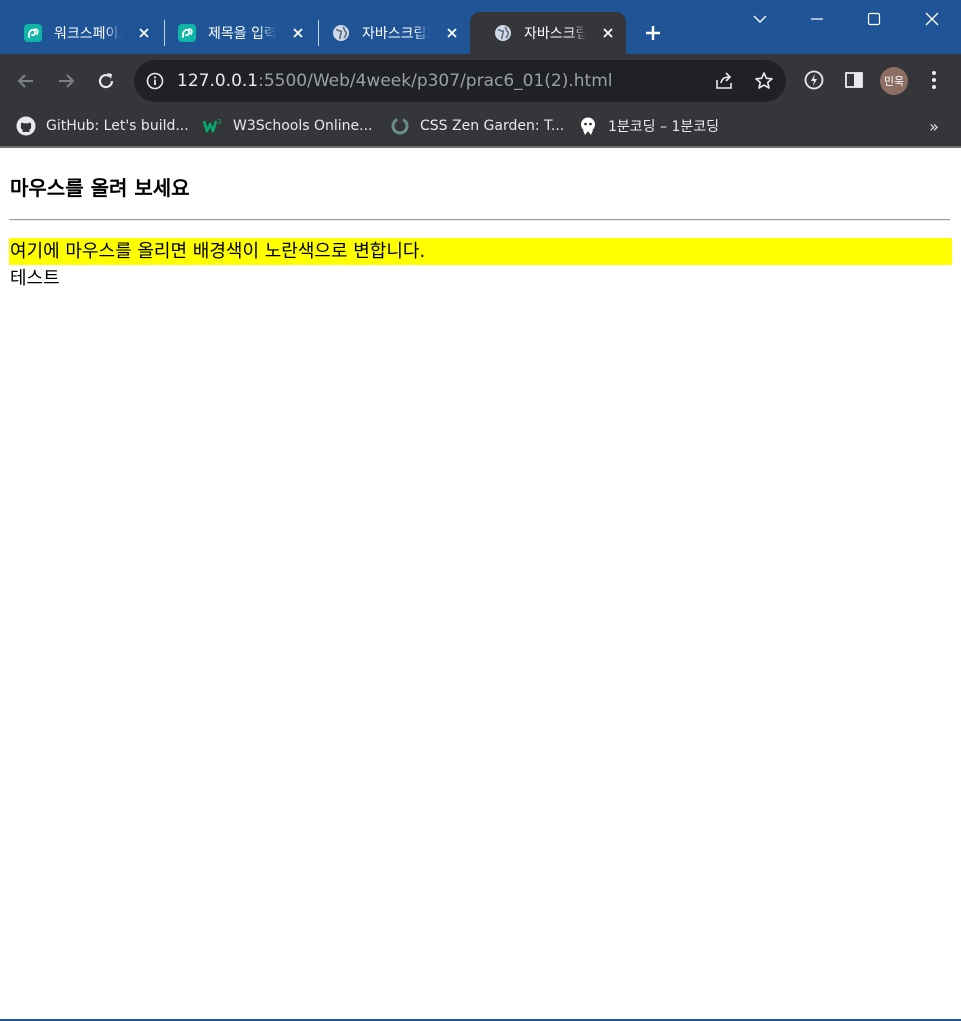  I want to click on url-host: 127.0.0.1, so click(218, 81).